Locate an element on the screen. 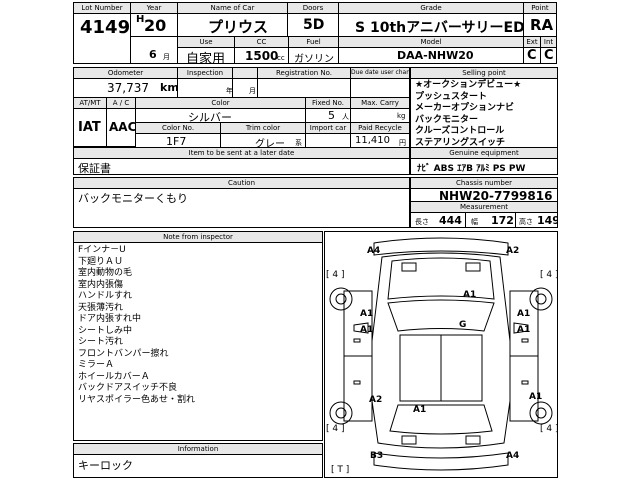 The height and width of the screenshot is (480, 640). cc-cell: CC 1500 cc is located at coordinates (261, 50).